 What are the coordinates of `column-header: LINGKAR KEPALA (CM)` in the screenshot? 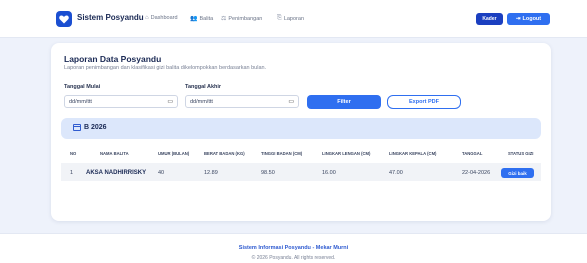 It's located at (413, 153).